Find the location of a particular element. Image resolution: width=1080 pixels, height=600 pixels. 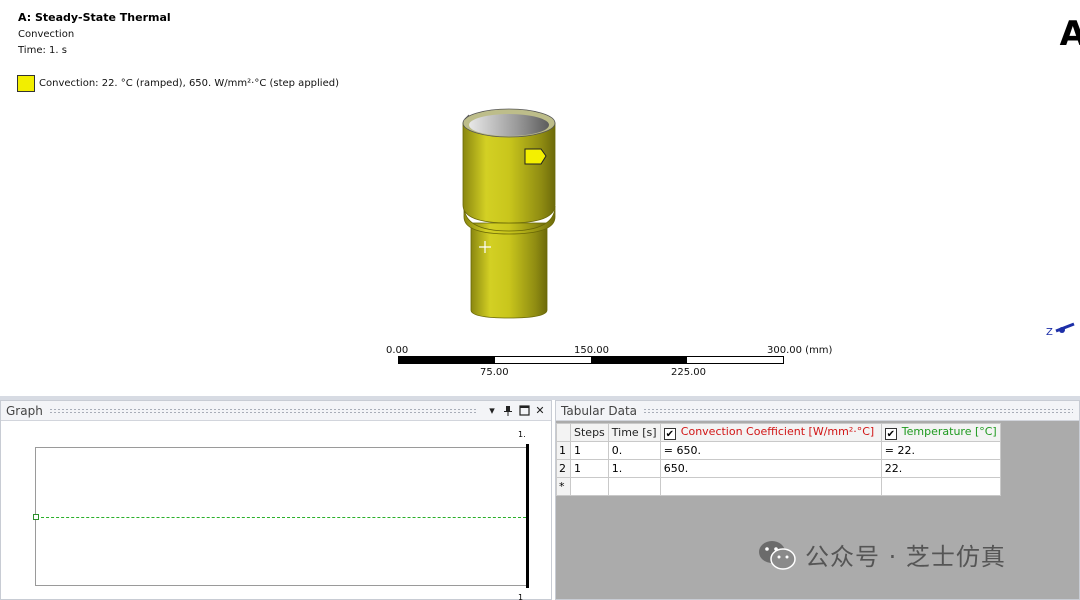

convection-line is located at coordinates (281, 517).